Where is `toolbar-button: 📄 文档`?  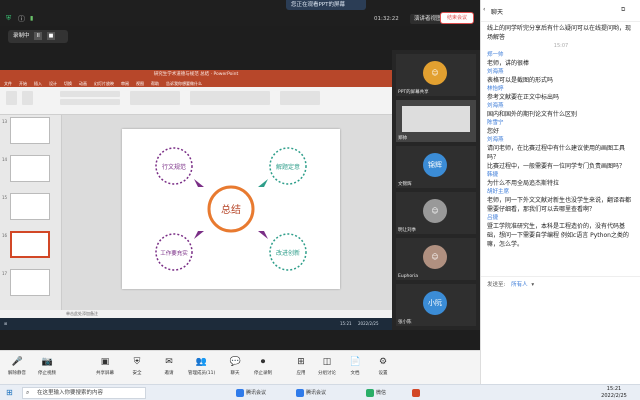
toolbar-button: 📄 文档 is located at coordinates (355, 366).